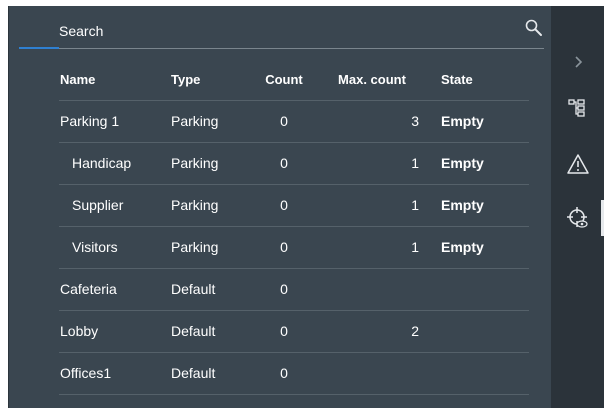 Image resolution: width=604 pixels, height=414 pixels. I want to click on side-rail, so click(577, 207).